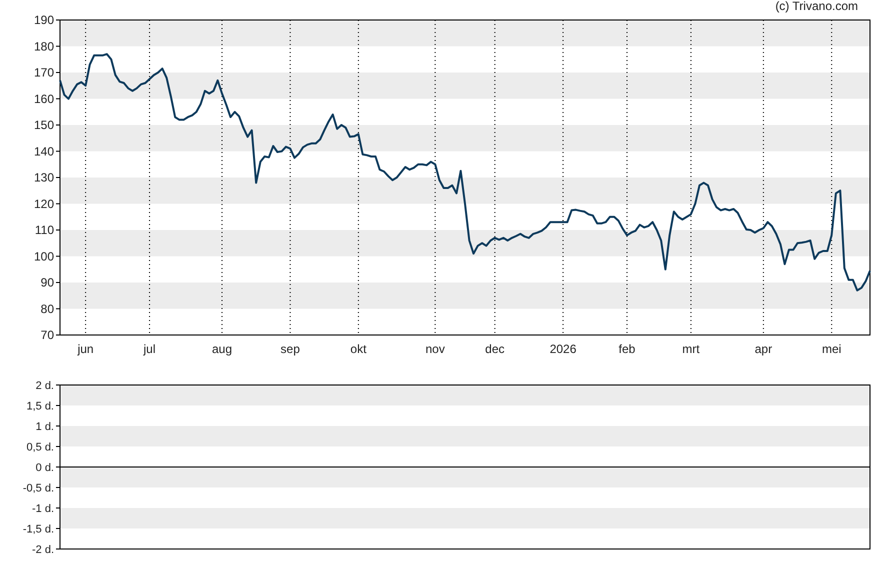 This screenshot has width=888, height=565. What do you see at coordinates (44, 203) in the screenshot?
I see `y-axis-label: 120` at bounding box center [44, 203].